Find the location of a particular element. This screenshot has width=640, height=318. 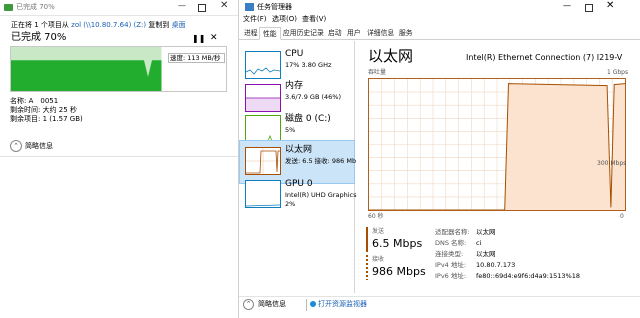

copy-percent-label: 已完成 70% is located at coordinates (39, 37).